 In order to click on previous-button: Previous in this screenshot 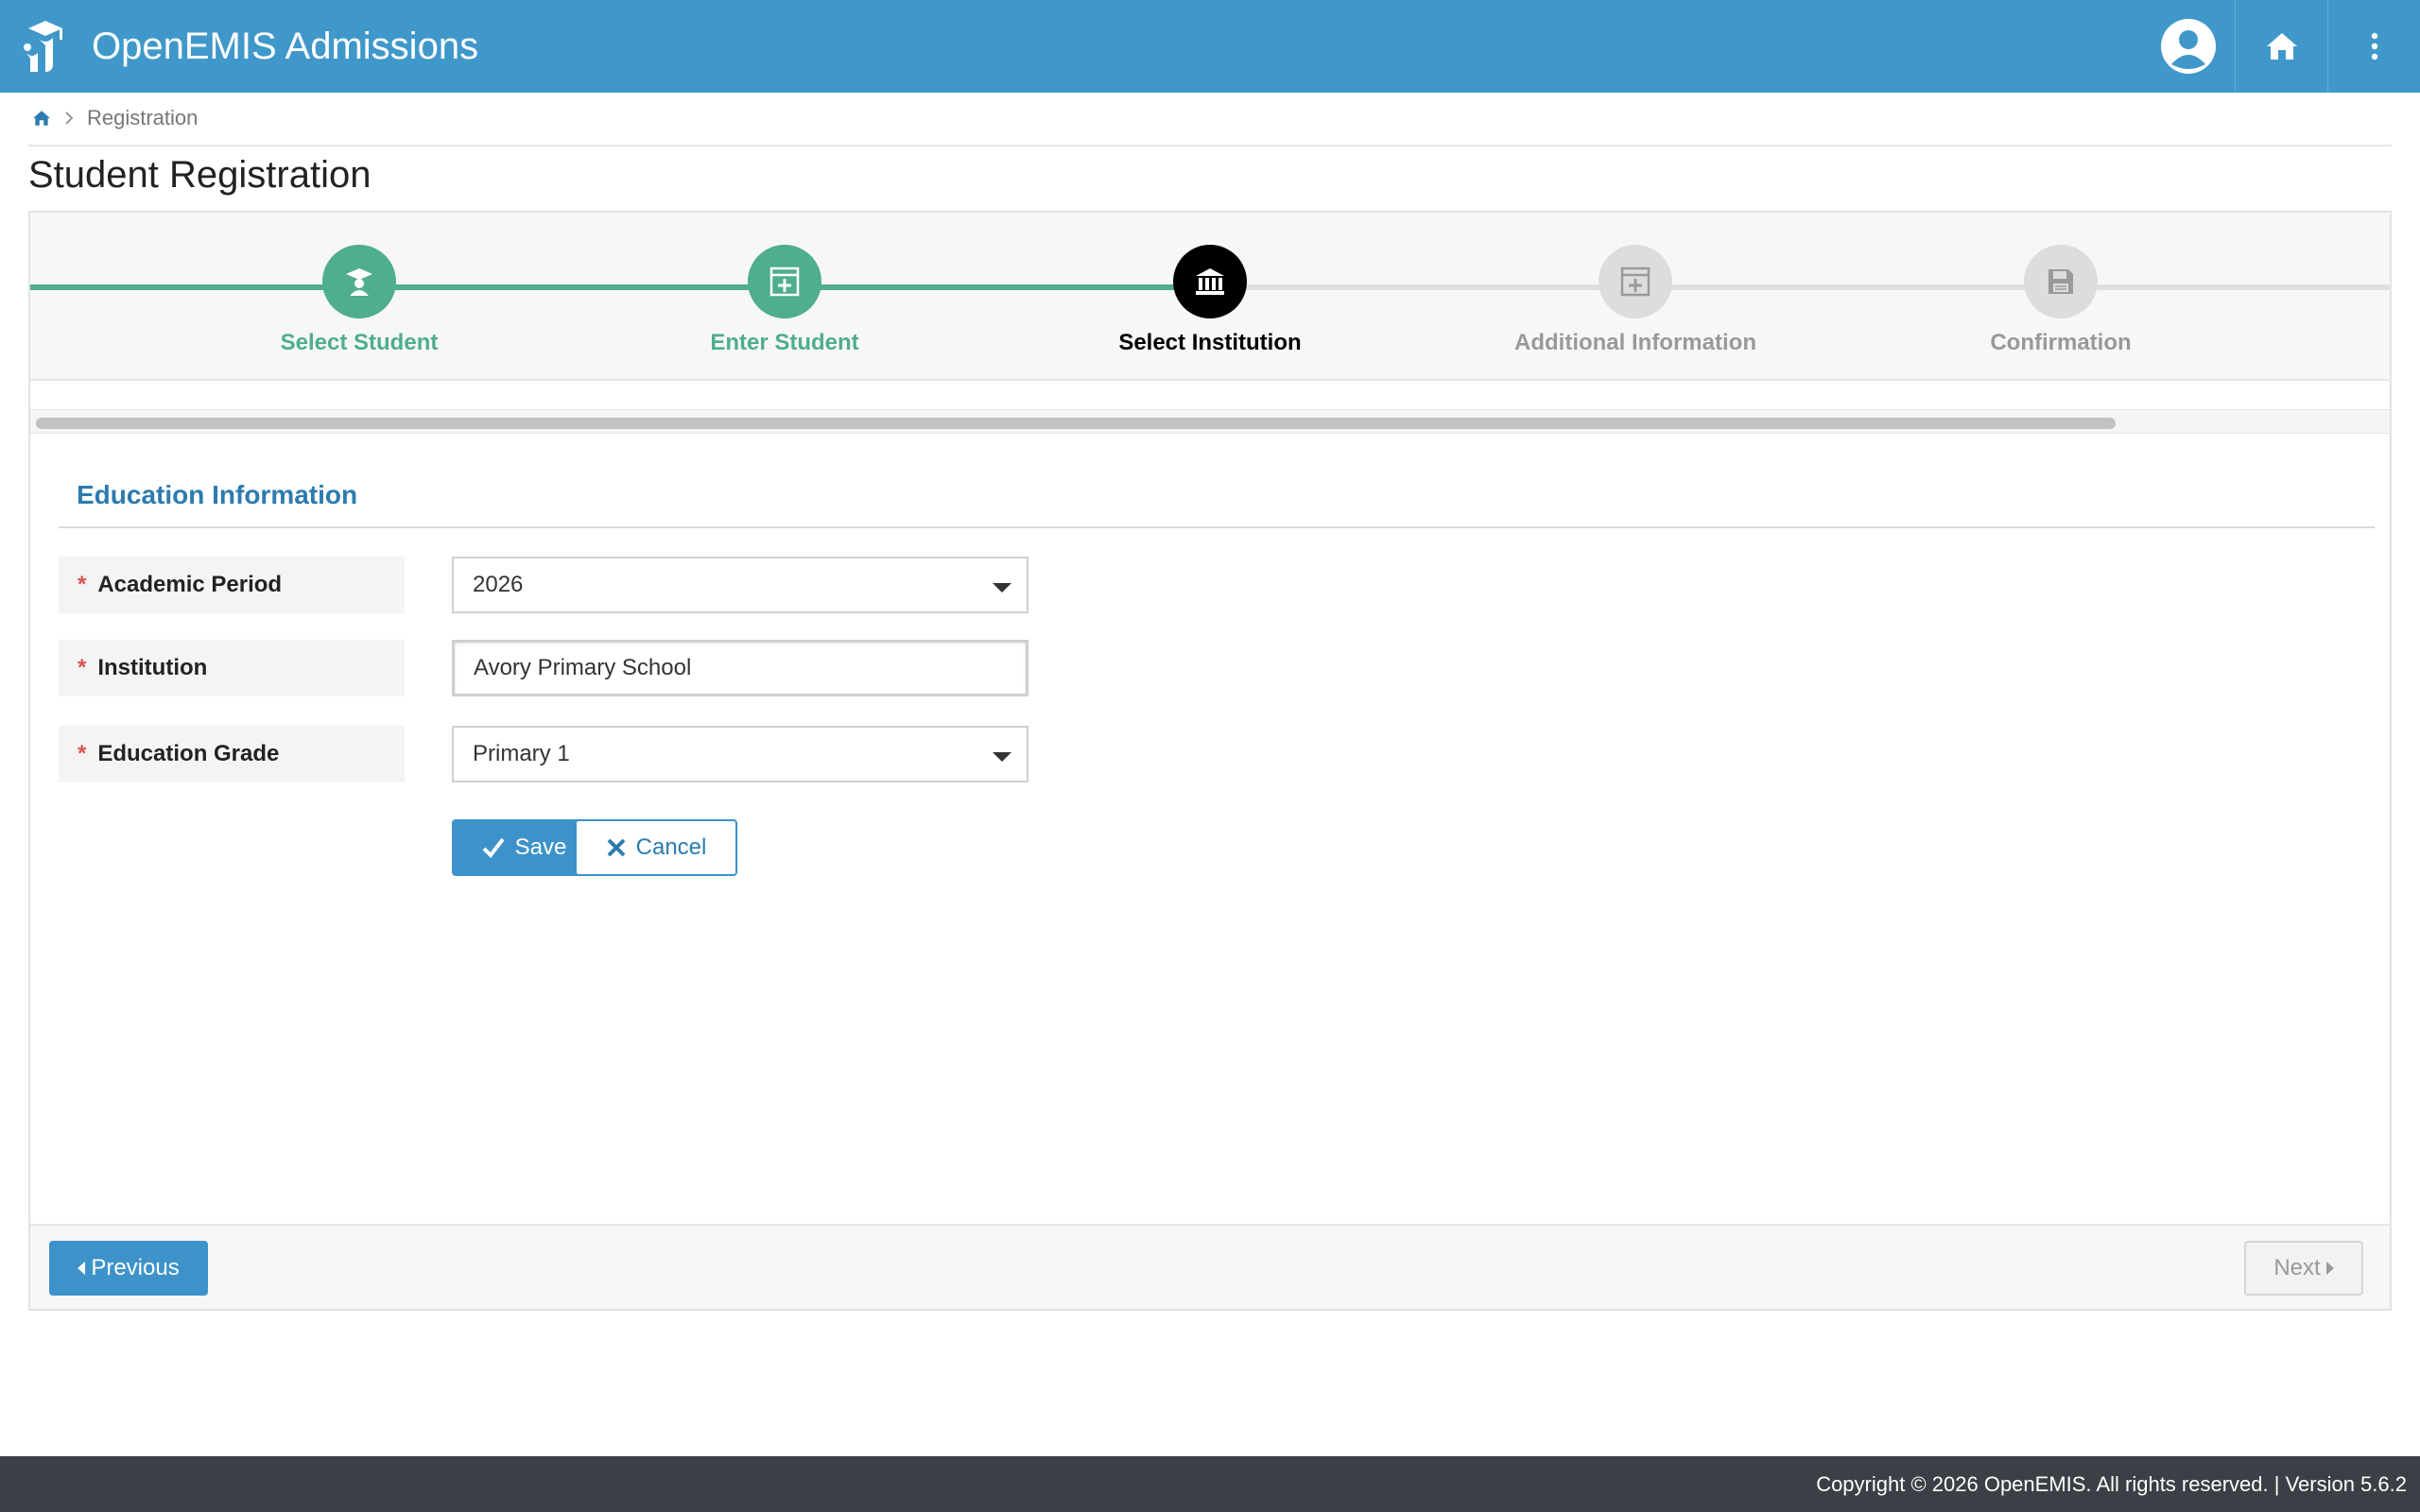, I will do `click(129, 1268)`.